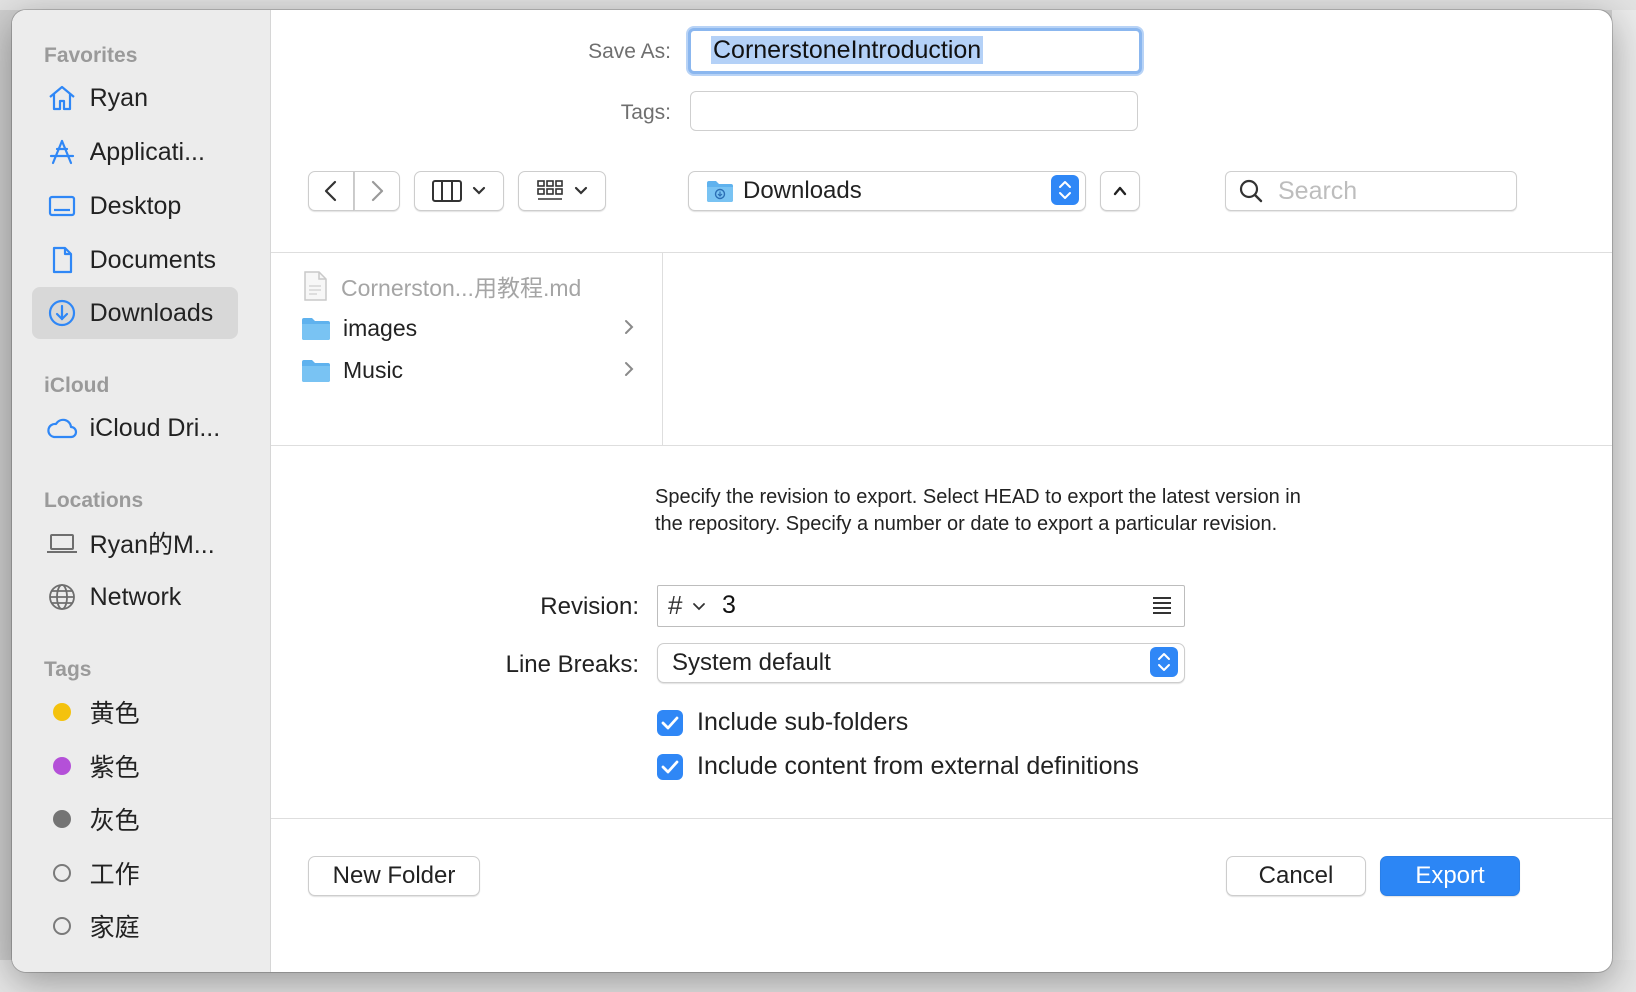 This screenshot has width=1636, height=992. I want to click on export-button: Export, so click(1450, 876).